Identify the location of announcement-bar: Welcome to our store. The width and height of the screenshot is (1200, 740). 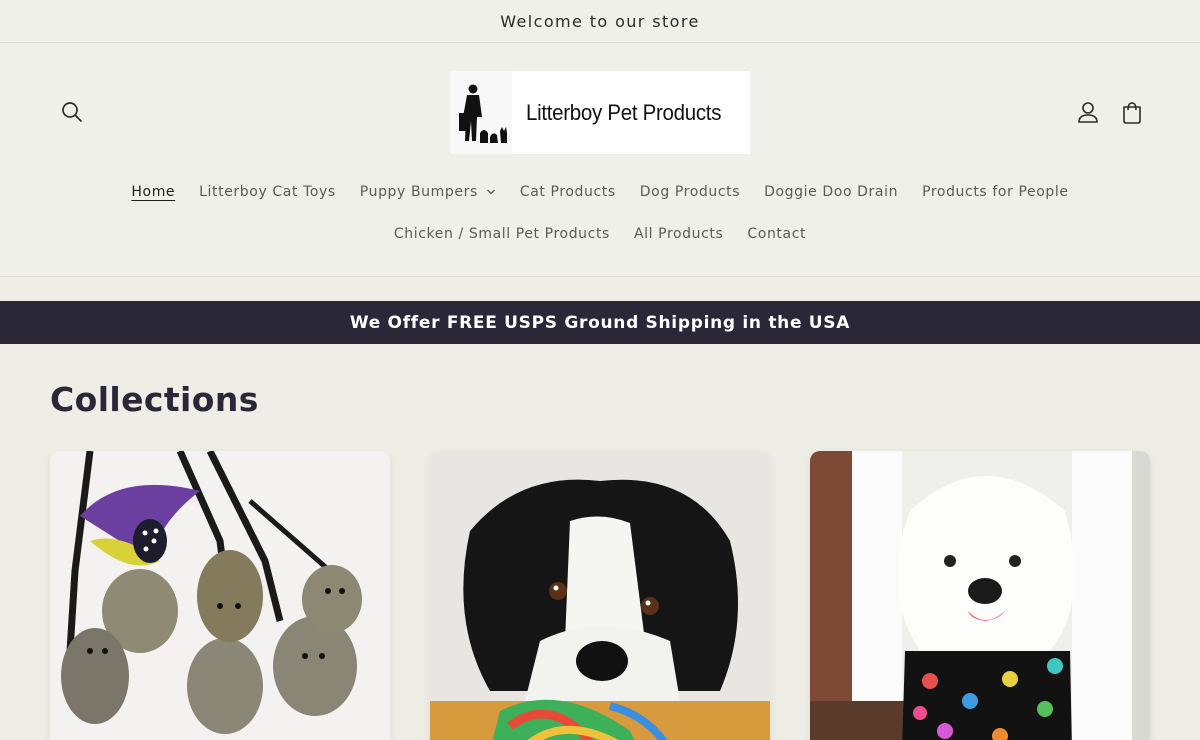
(600, 21).